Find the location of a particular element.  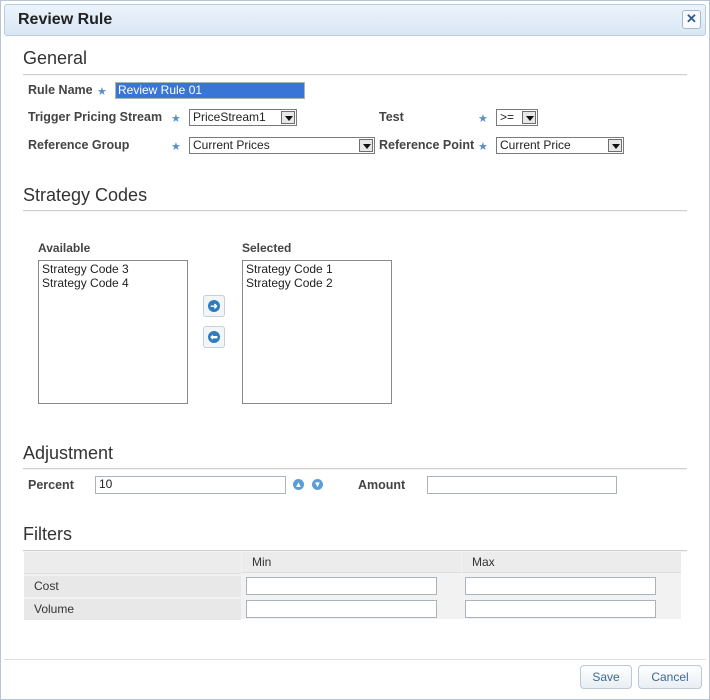

cost-min-input is located at coordinates (341, 586).